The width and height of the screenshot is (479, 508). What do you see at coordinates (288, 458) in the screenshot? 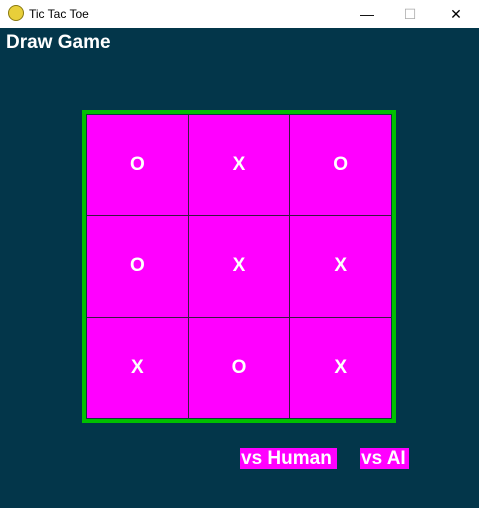
I see `vs-human-button: vs Human` at bounding box center [288, 458].